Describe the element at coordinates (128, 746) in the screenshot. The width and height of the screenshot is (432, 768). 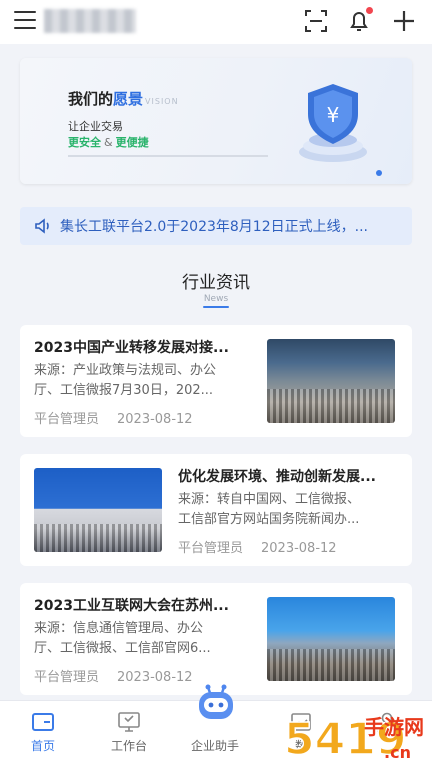
I see `tab-label: 工作台` at that location.